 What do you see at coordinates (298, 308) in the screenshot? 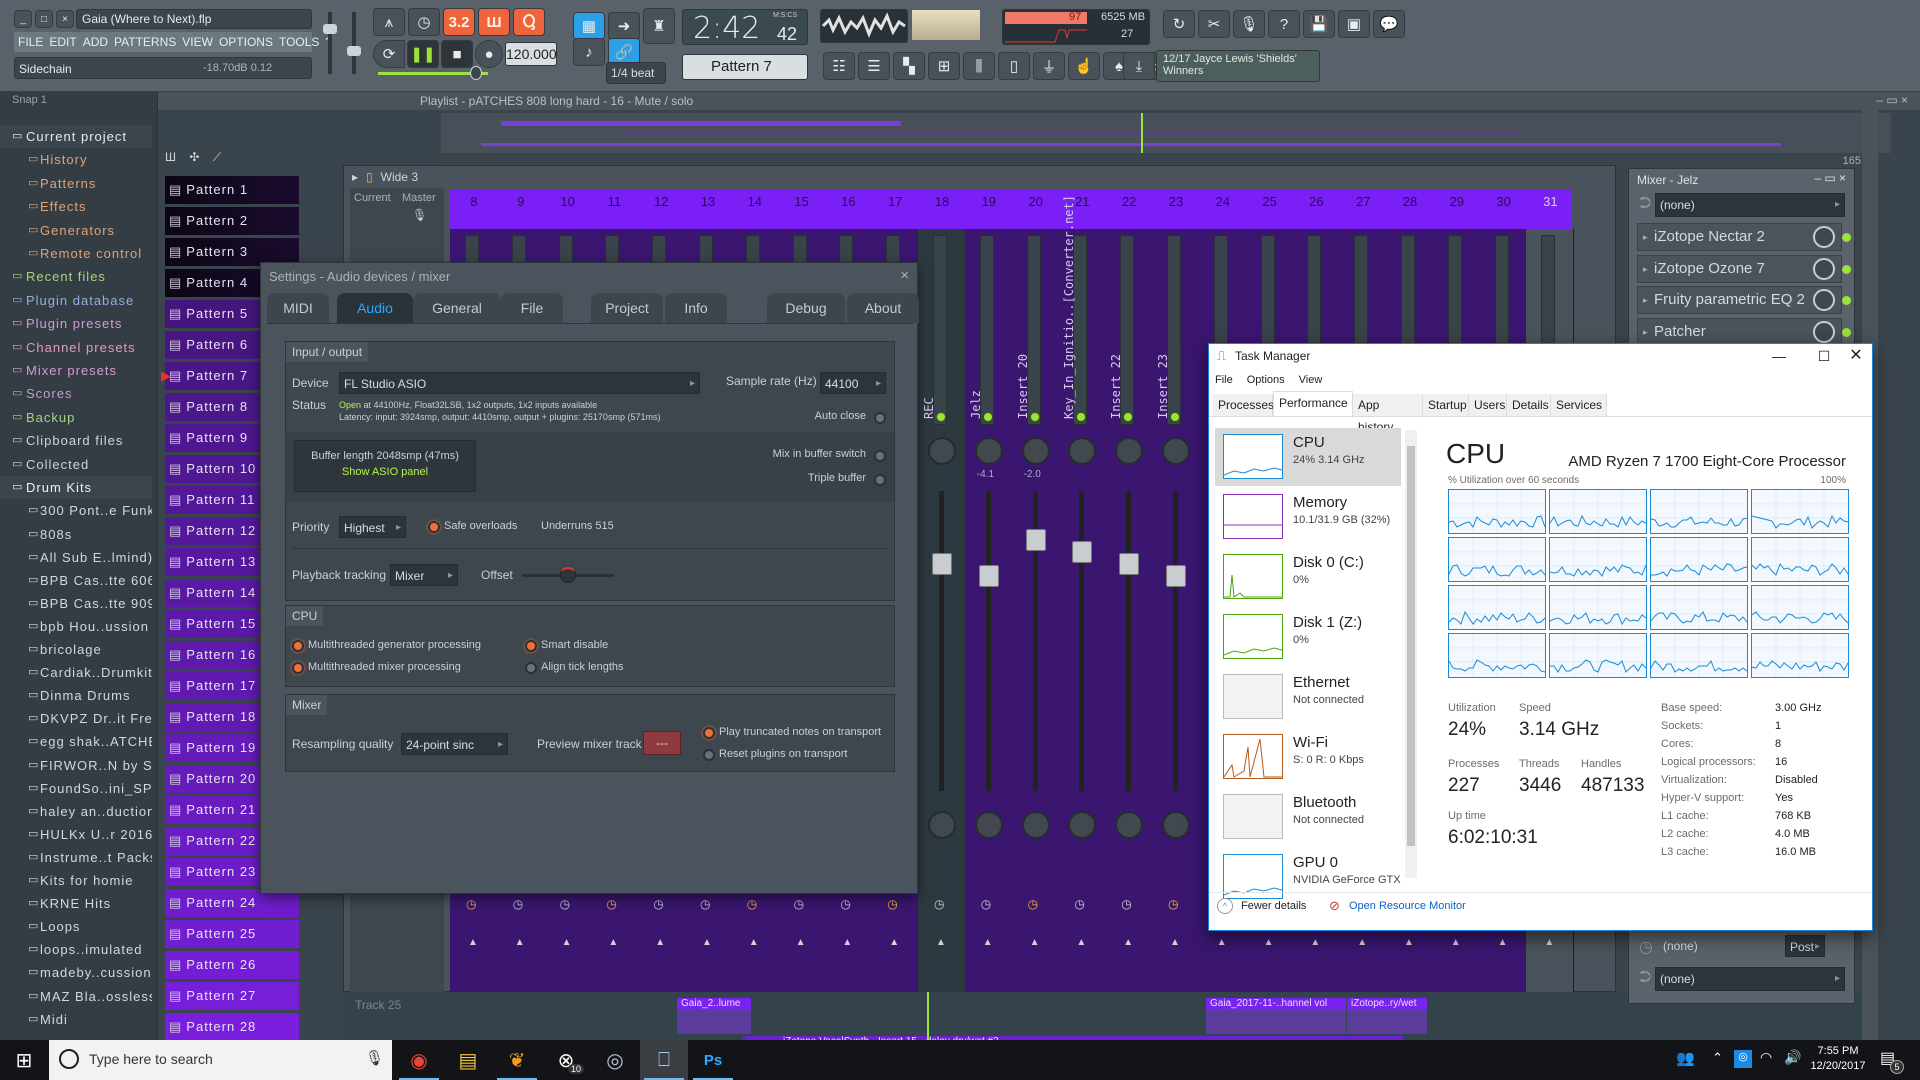
I see `tab-midi: MIDI` at bounding box center [298, 308].